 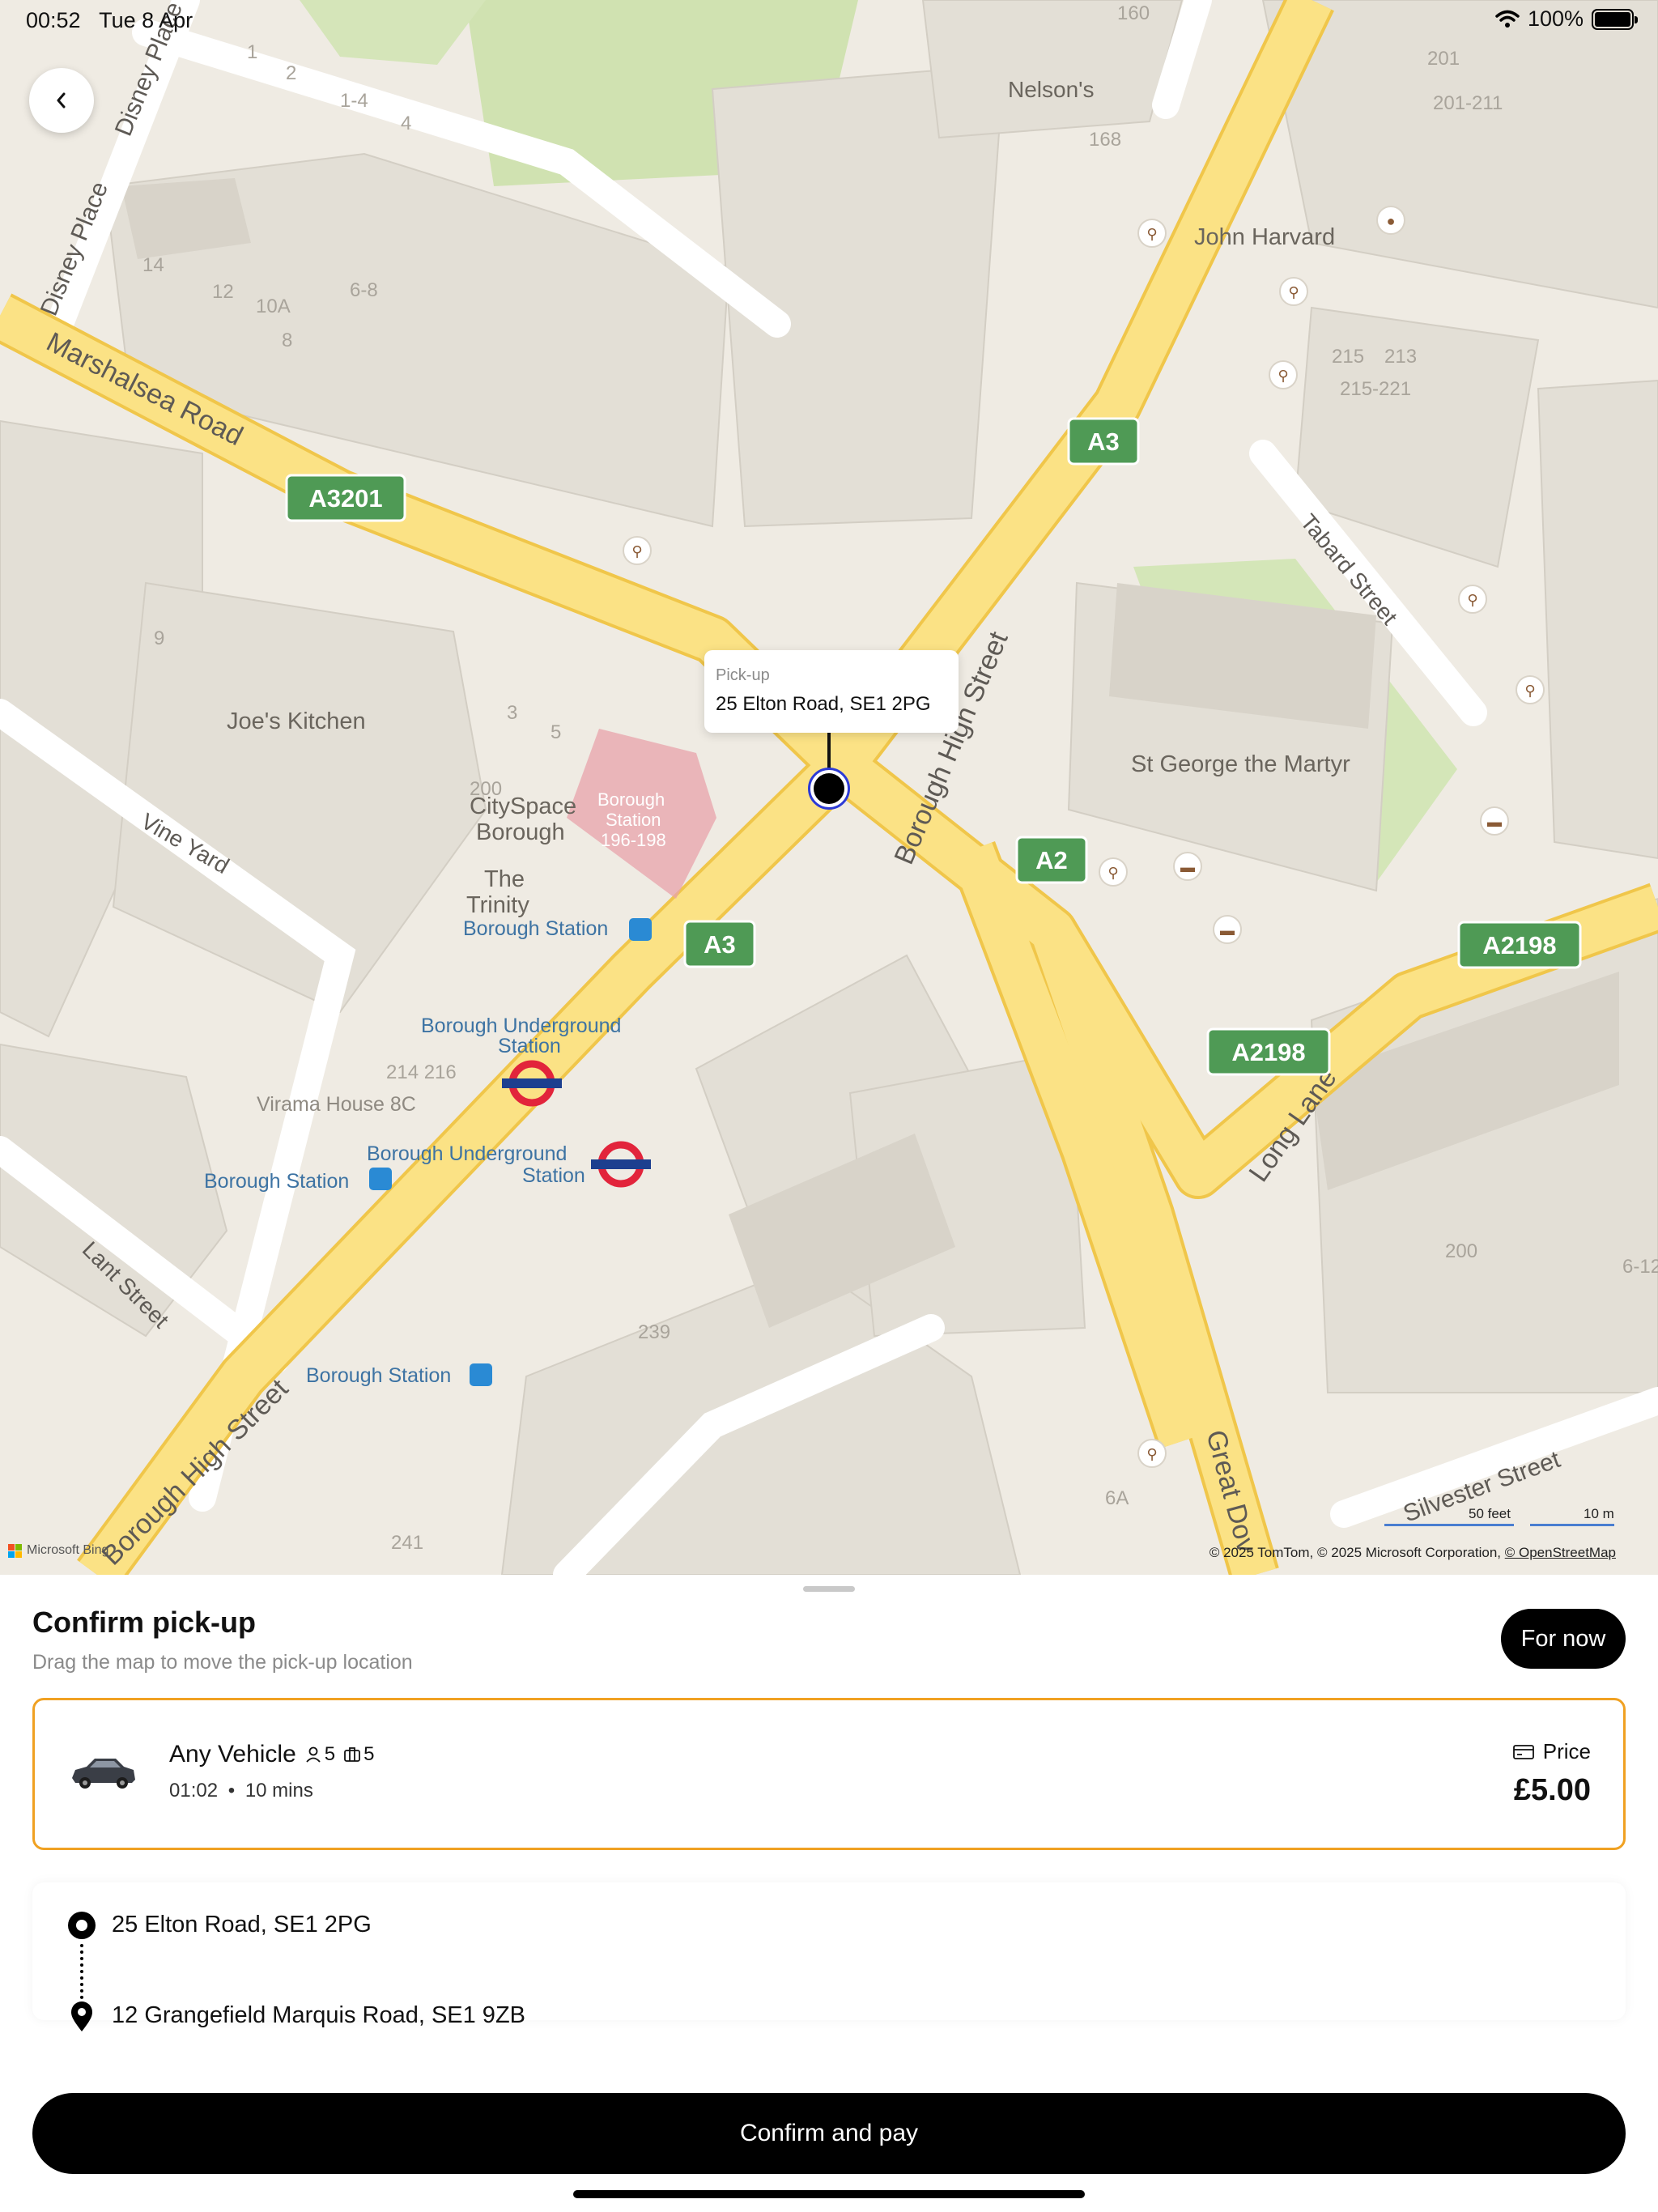 I want to click on passenger-capacity: 5, so click(x=319, y=1755).